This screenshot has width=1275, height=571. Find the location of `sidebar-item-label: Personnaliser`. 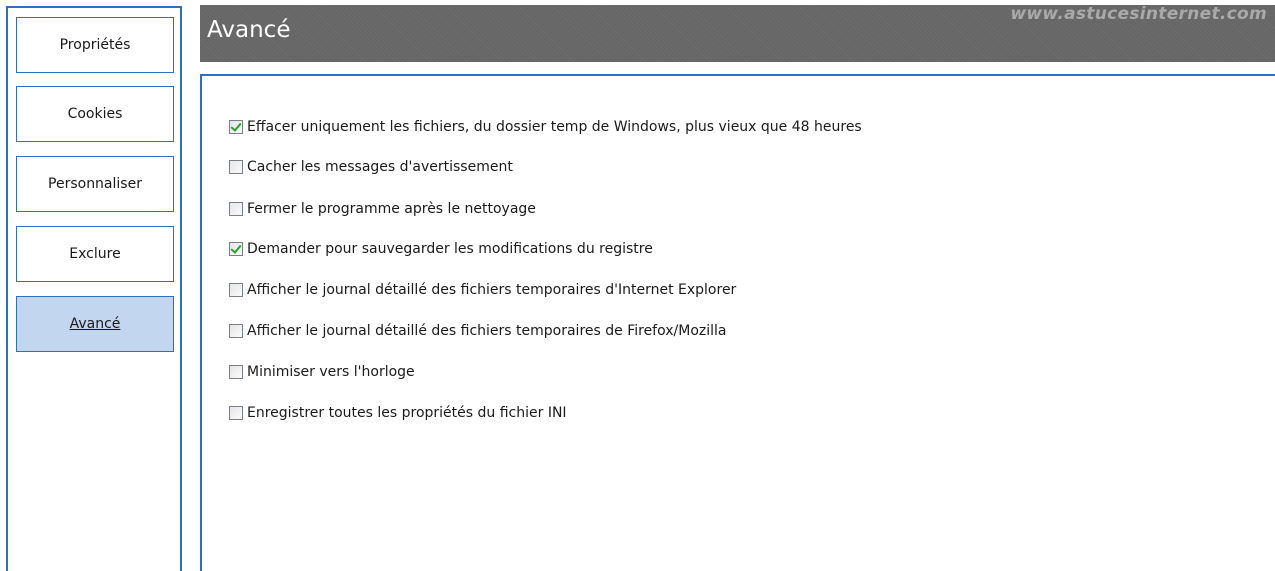

sidebar-item-label: Personnaliser is located at coordinates (95, 184).